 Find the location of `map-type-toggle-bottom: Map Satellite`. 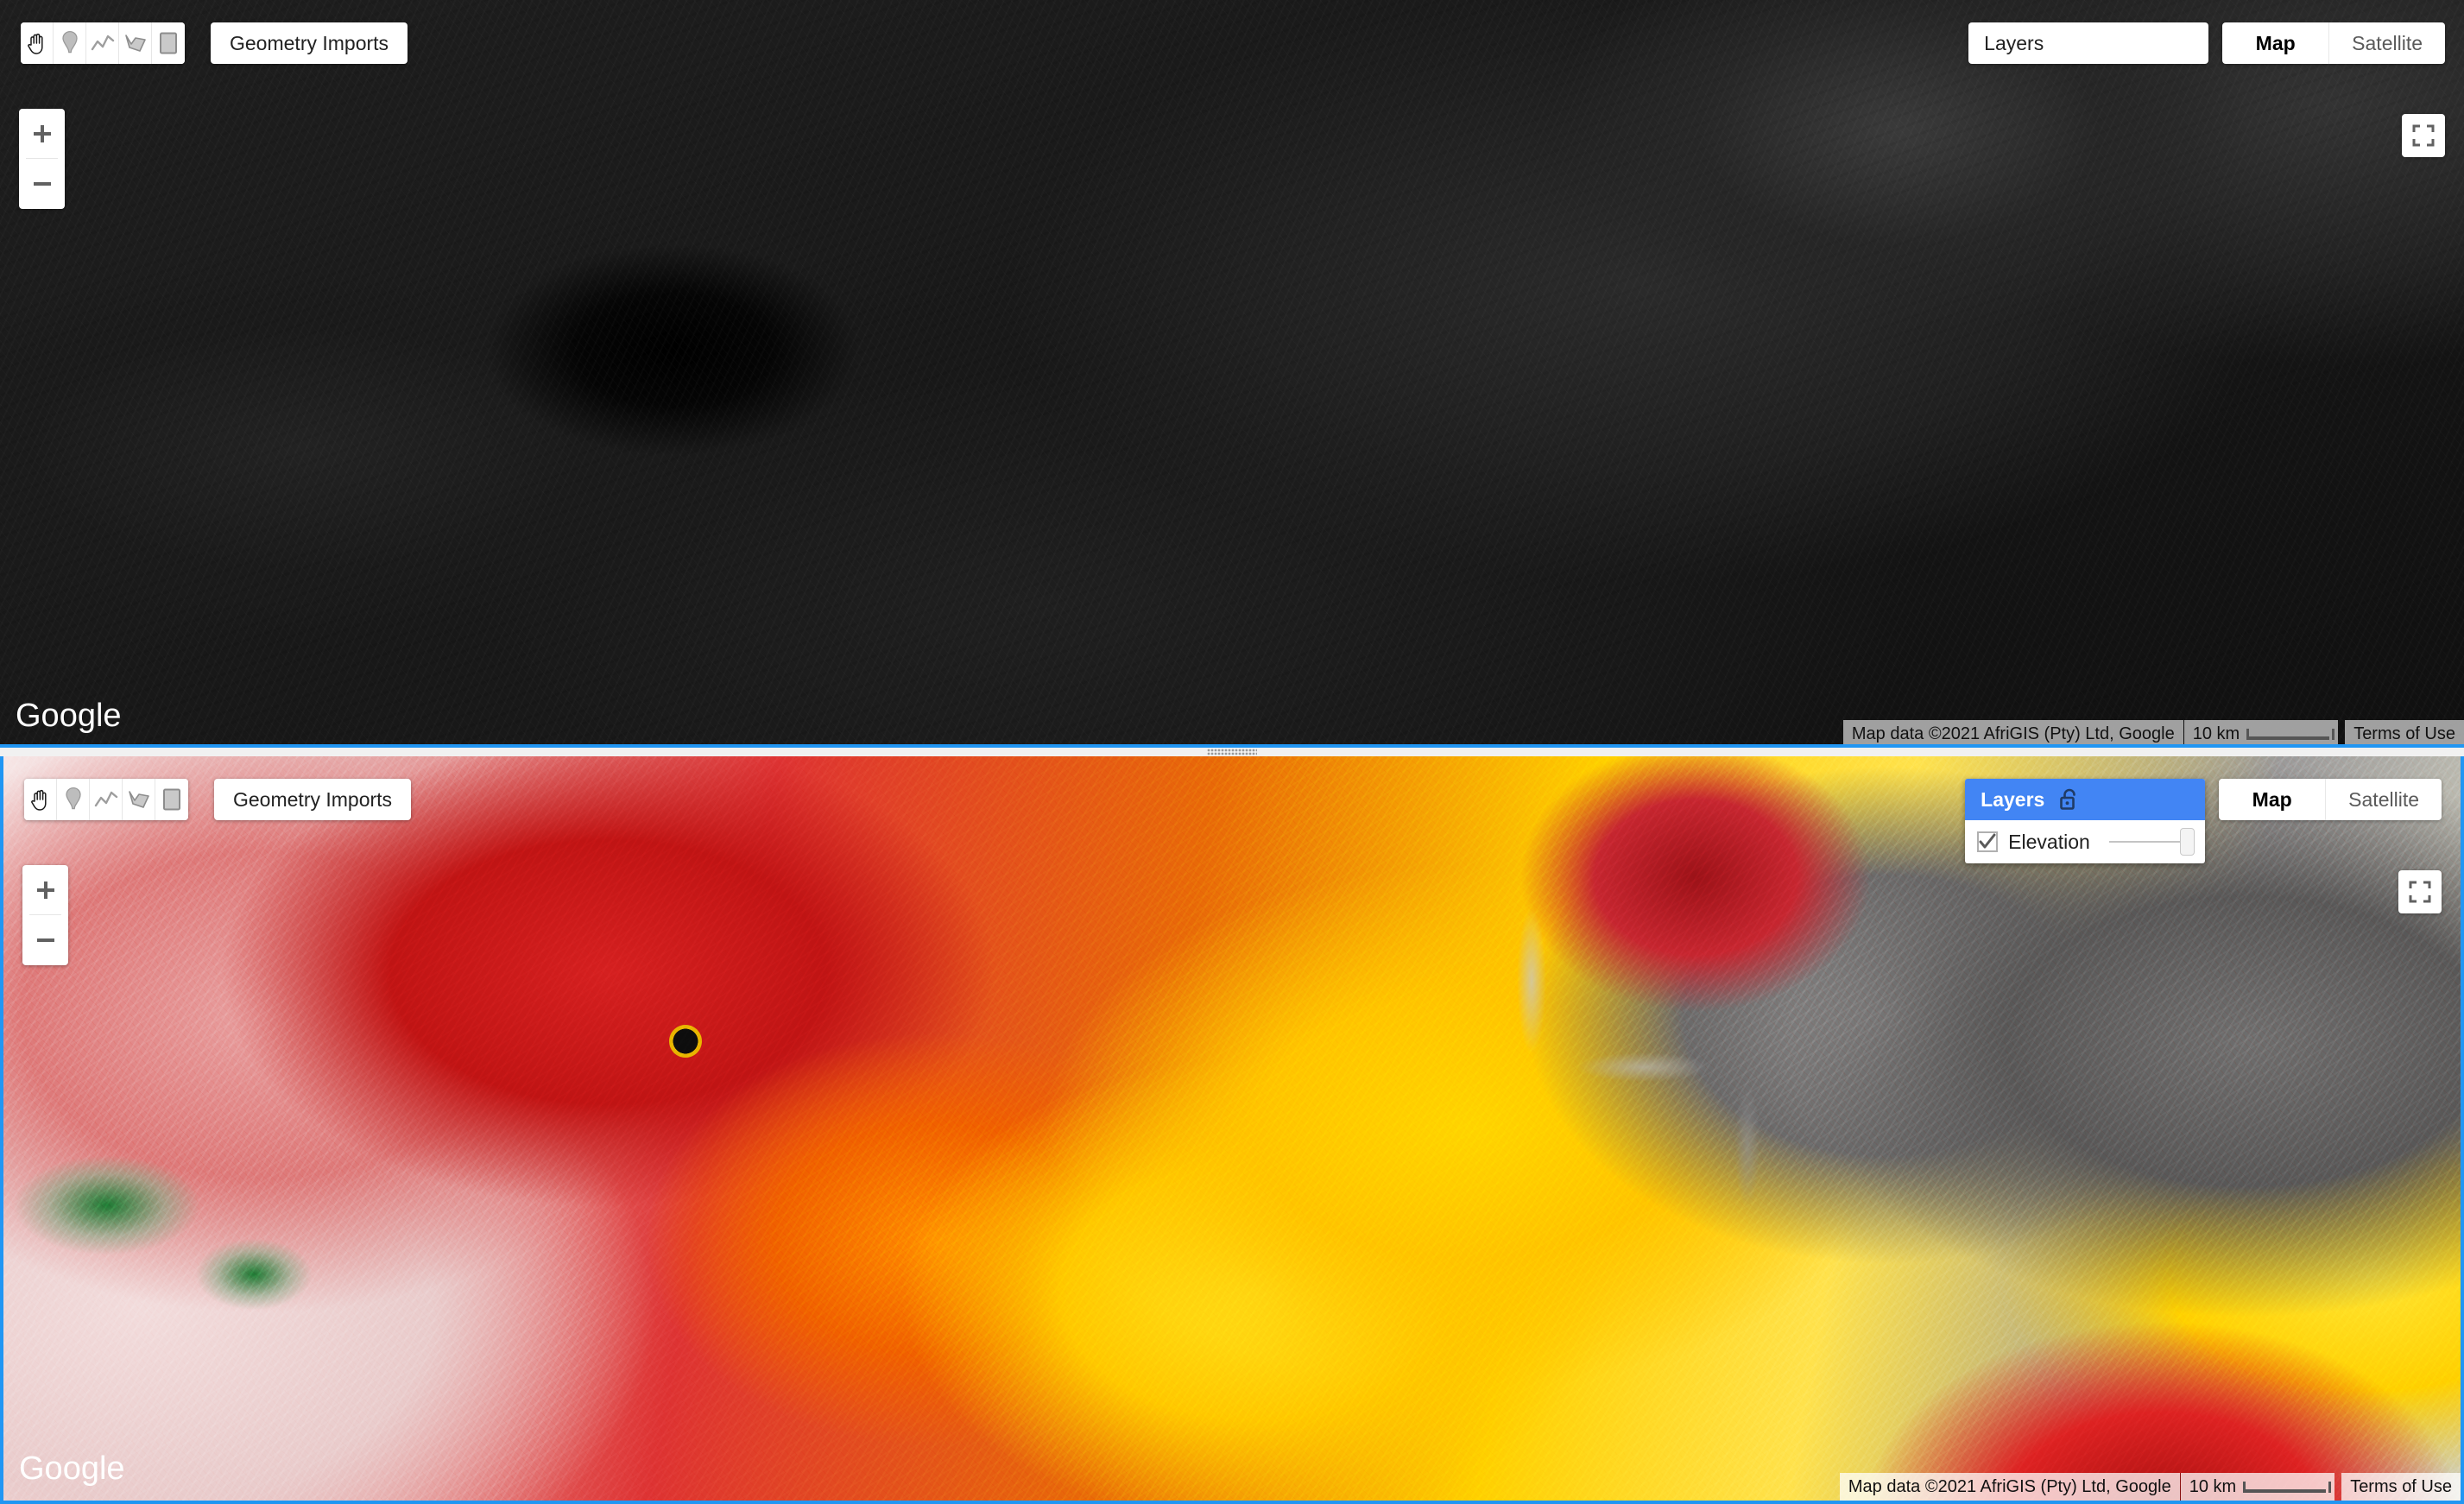

map-type-toggle-bottom: Map Satellite is located at coordinates (2330, 799).